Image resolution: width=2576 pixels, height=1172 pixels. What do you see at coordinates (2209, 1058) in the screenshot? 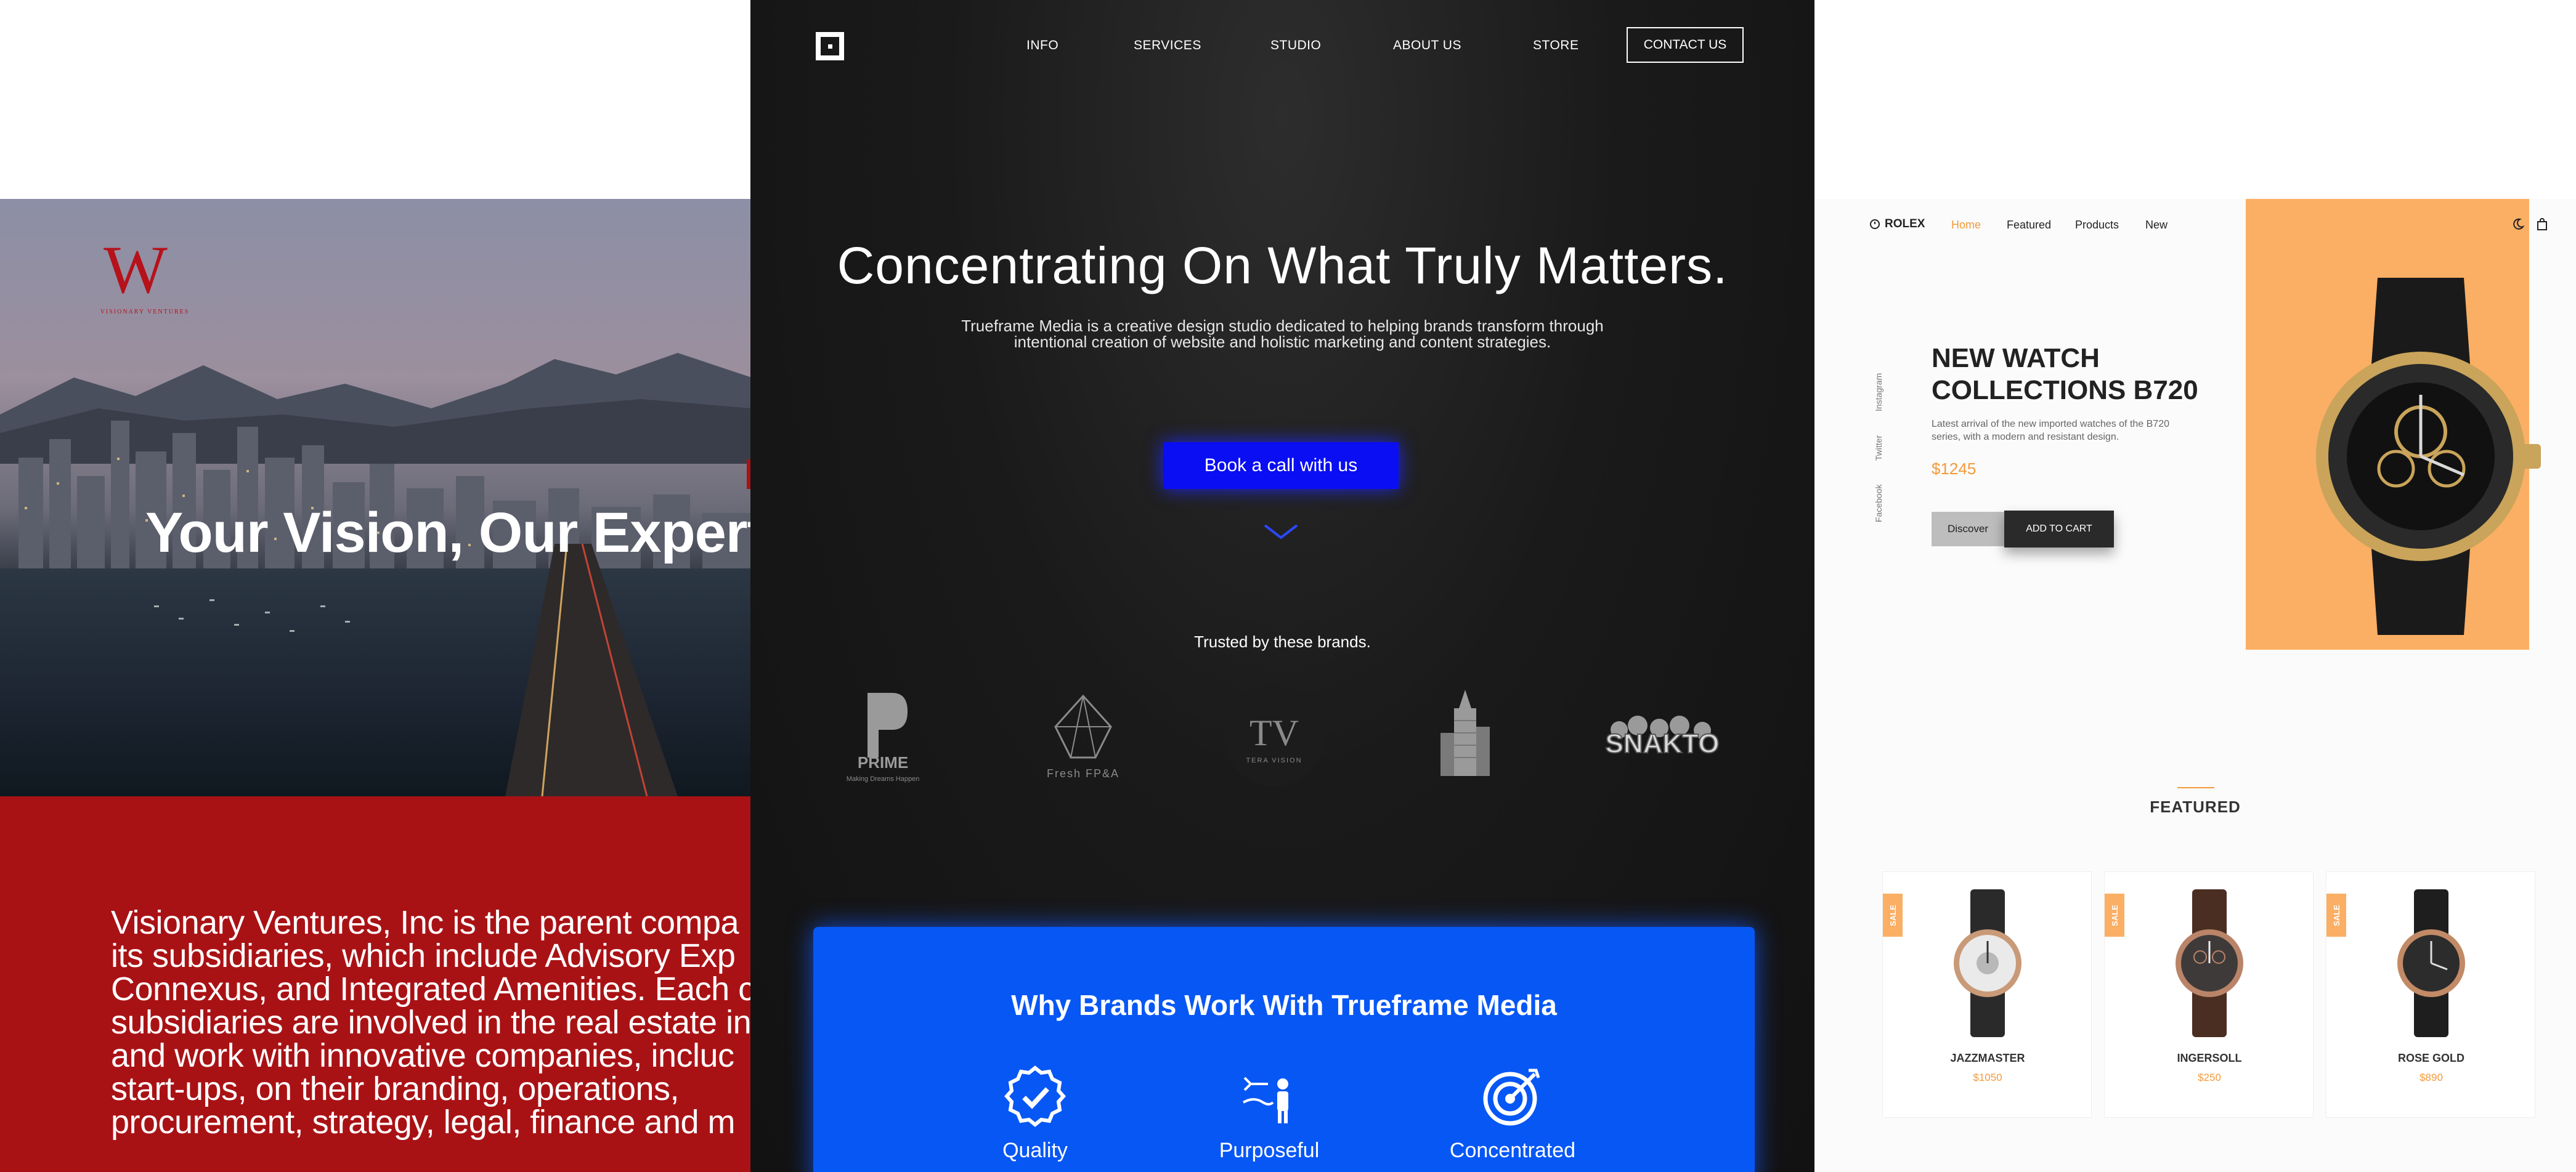
I see `product-name: INGERSOLL` at bounding box center [2209, 1058].